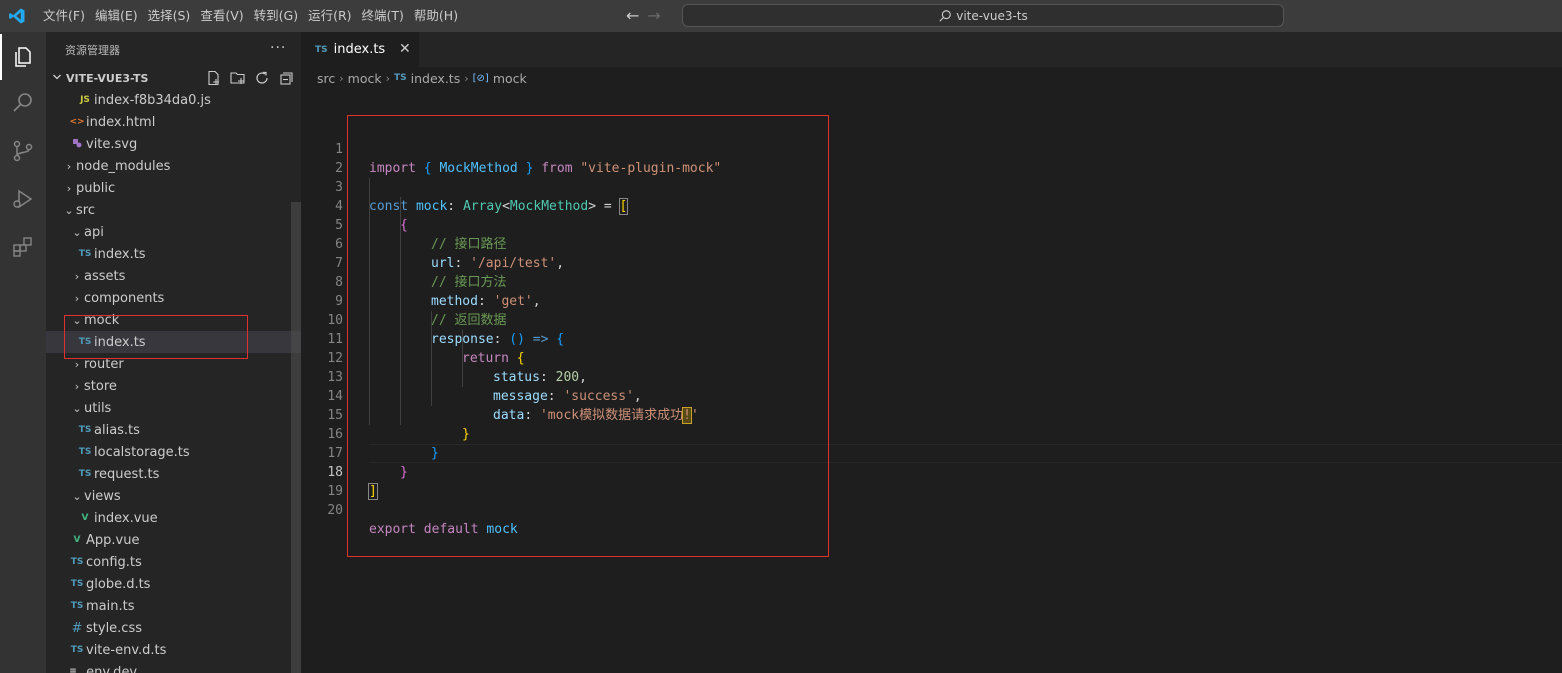  I want to click on forward-arrow-icon: →, so click(653, 15).